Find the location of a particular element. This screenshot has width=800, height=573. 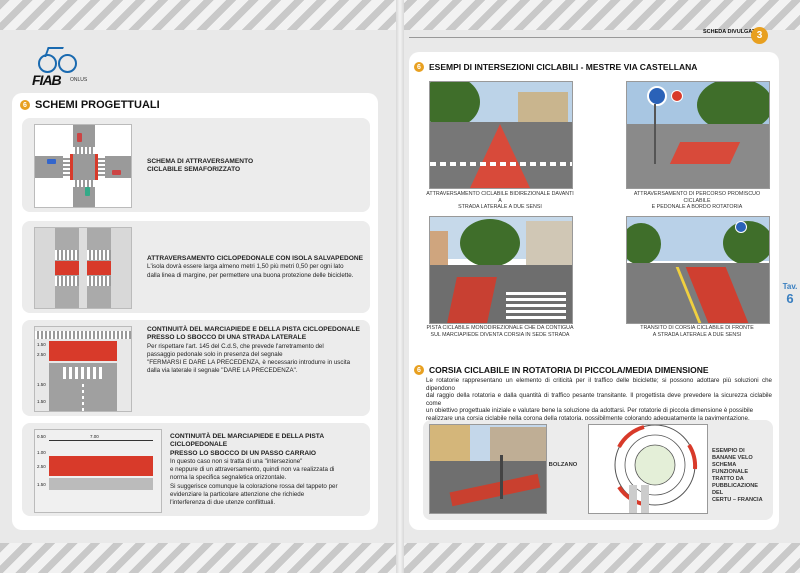

roundabout-sign-icon is located at coordinates (657, 96).